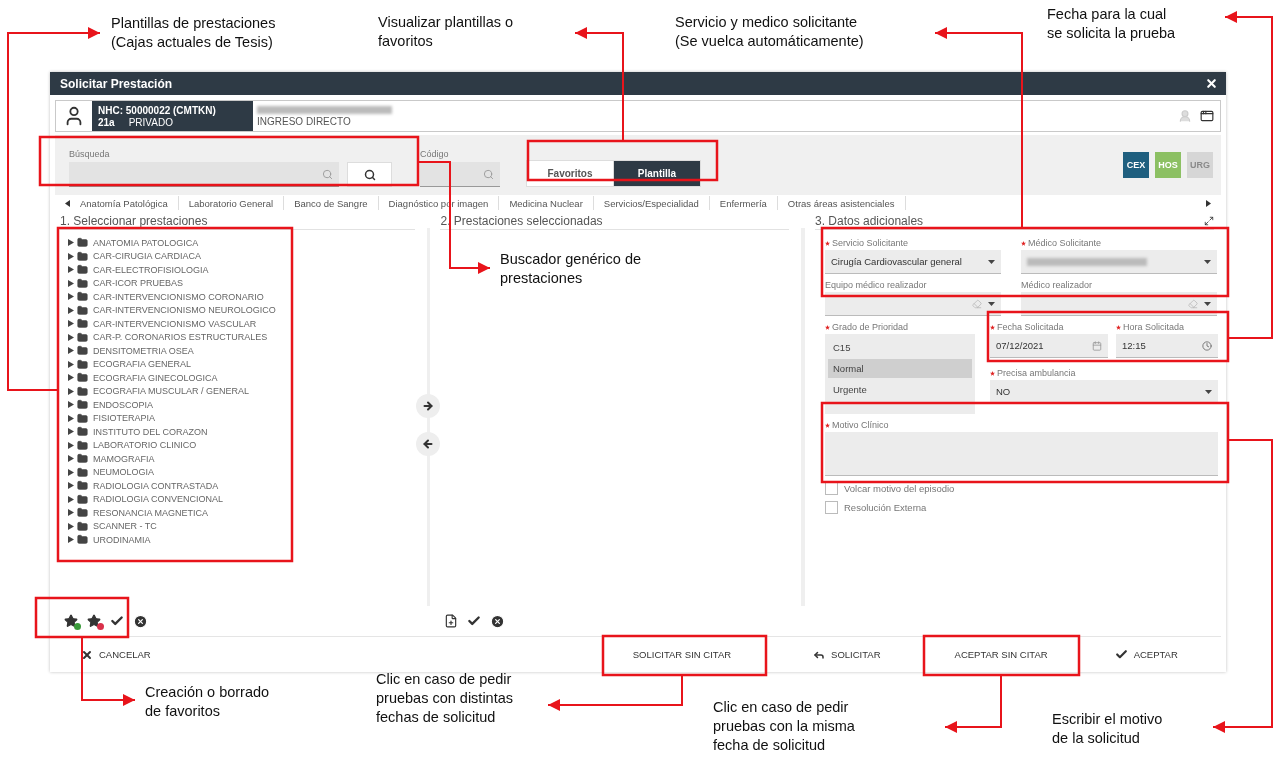  Describe the element at coordinates (247, 364) in the screenshot. I see `tree-item: ECOGRAFIA GENERAL` at that location.